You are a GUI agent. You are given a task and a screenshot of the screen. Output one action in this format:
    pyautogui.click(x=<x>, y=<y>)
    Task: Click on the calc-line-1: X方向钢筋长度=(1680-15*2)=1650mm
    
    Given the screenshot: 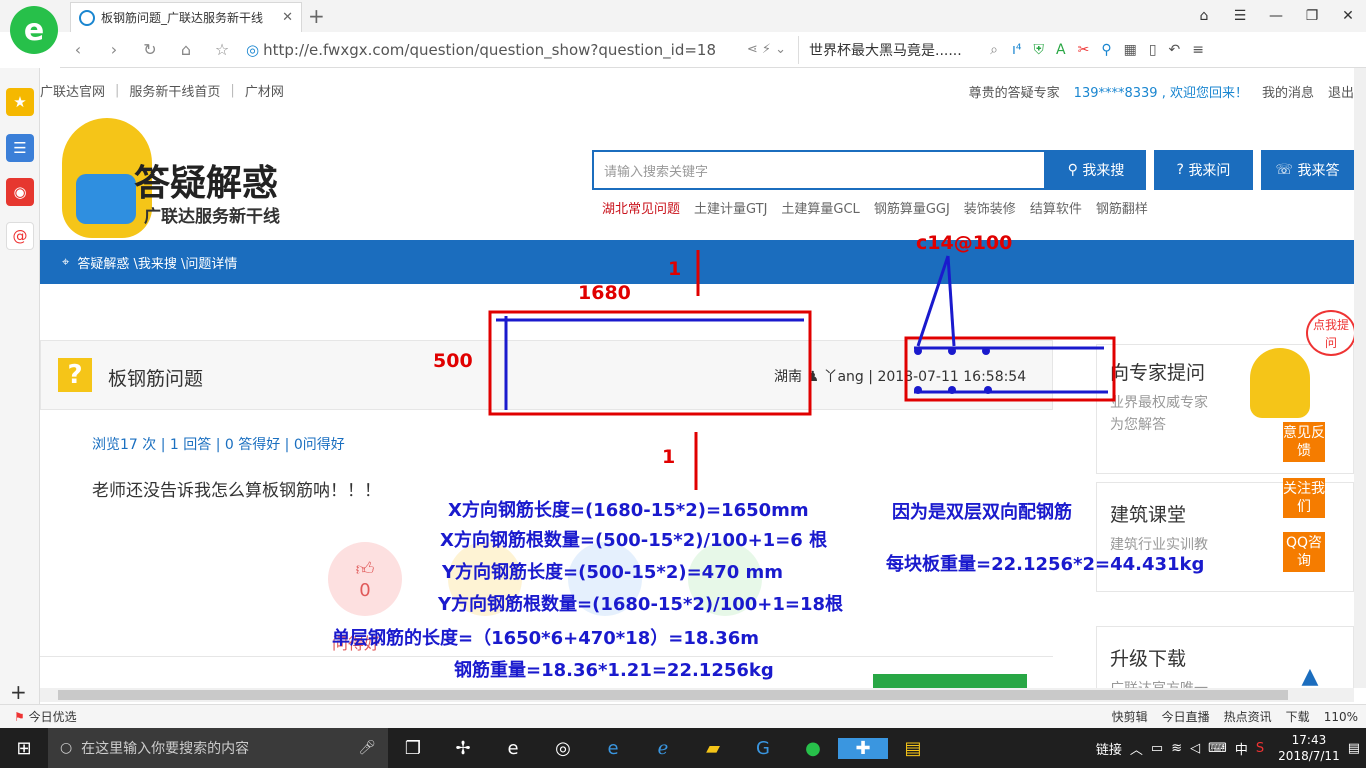 What is the action you would take?
    pyautogui.click(x=628, y=510)
    